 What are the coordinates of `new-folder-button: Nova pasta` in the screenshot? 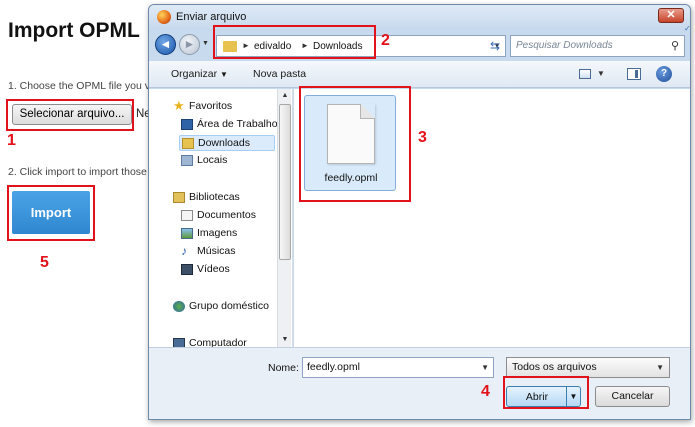 It's located at (279, 74).